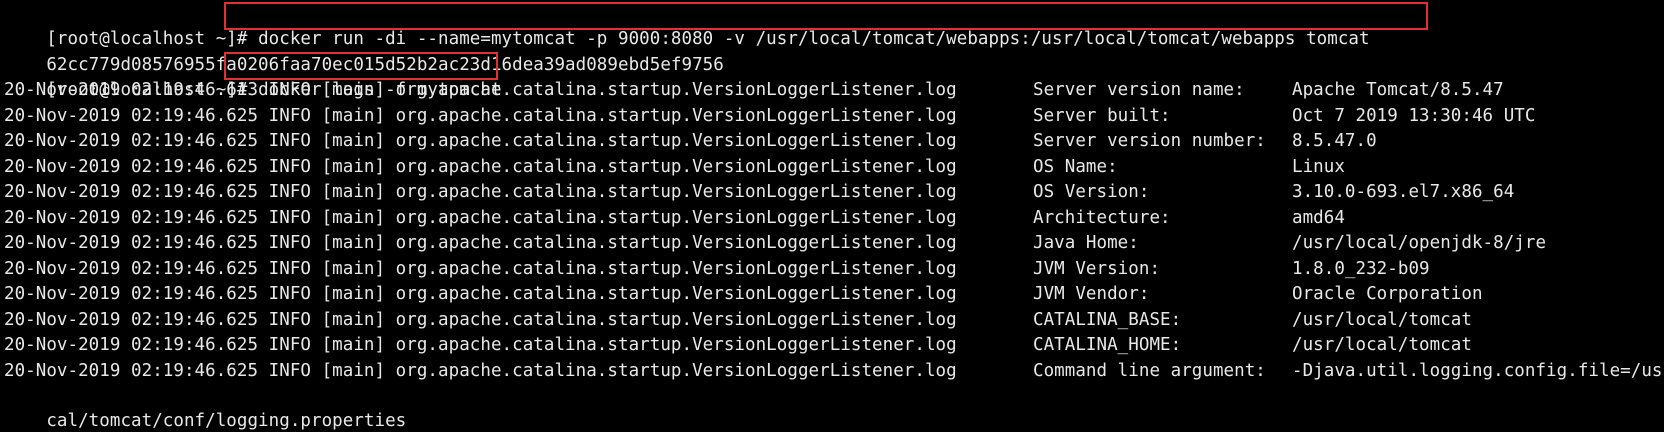  I want to click on log-value: /usr/local/openjdk-8/jre, so click(1419, 243).